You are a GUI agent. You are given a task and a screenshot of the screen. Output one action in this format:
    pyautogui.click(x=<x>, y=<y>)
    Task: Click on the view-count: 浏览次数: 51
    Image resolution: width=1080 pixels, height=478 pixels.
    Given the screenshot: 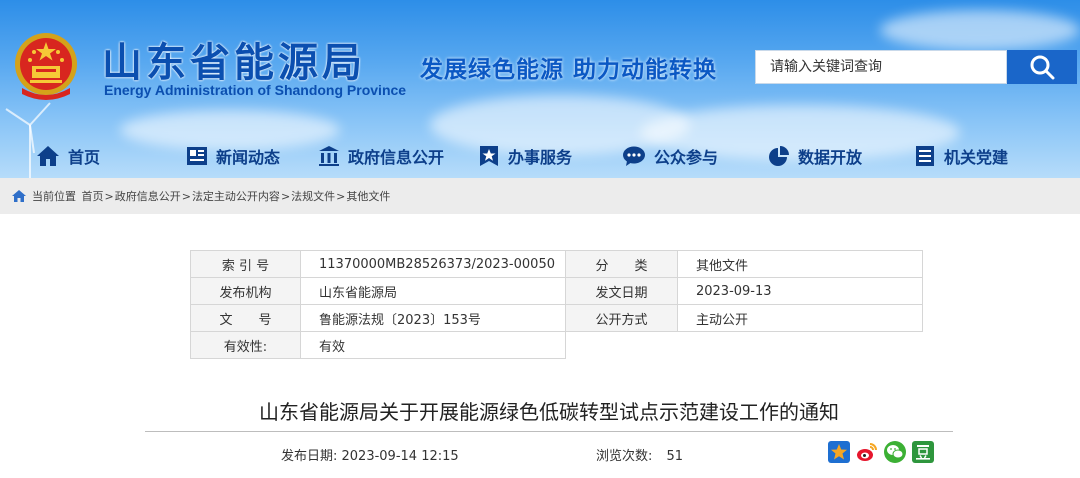 What is the action you would take?
    pyautogui.click(x=639, y=454)
    